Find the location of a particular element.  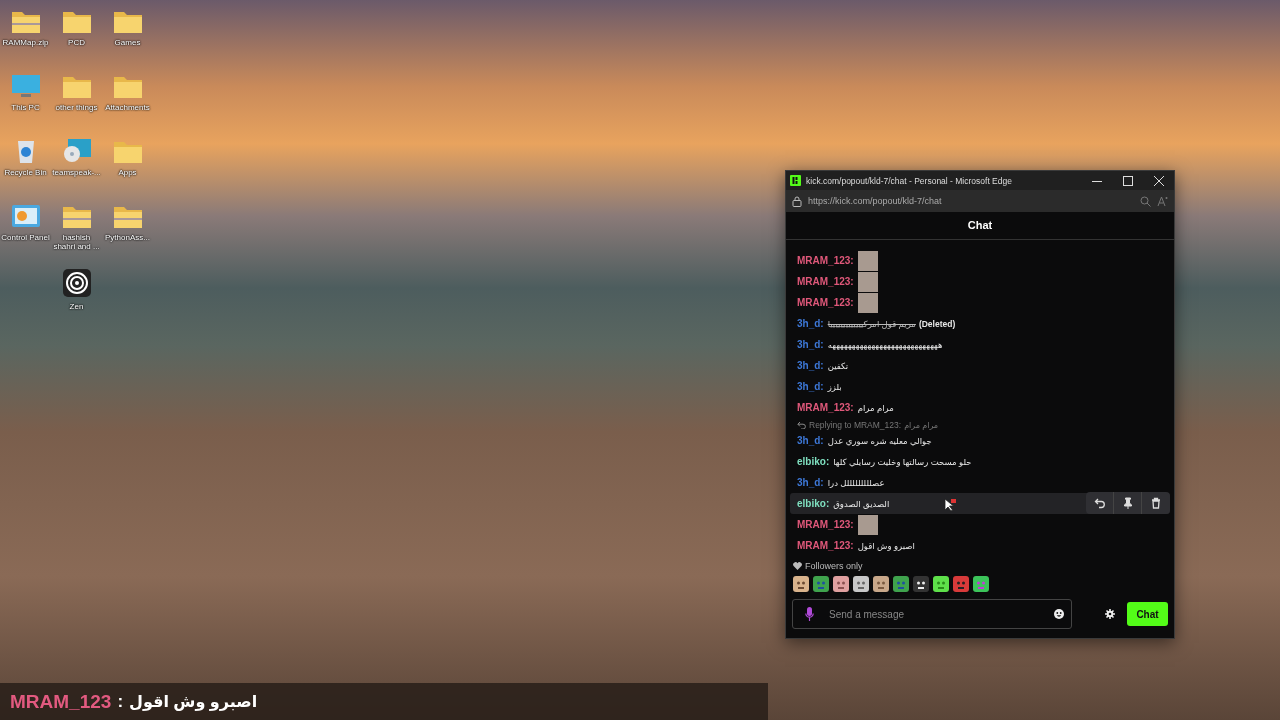

message-text: مرام مرام is located at coordinates (875, 407).